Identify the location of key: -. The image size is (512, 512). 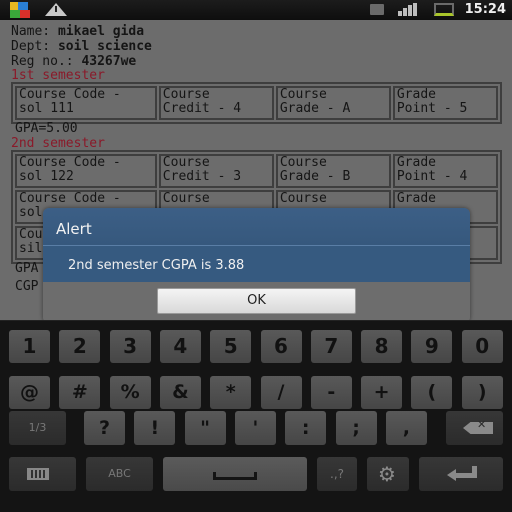
(331, 392).